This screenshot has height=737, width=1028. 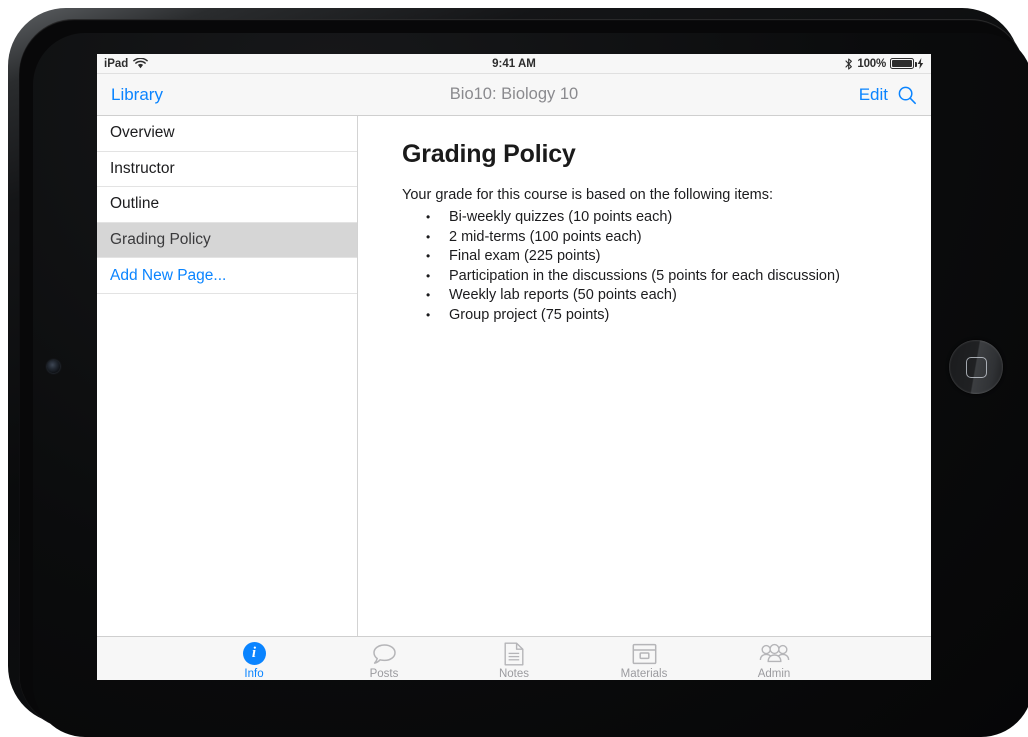 What do you see at coordinates (53, 366) in the screenshot?
I see `front-camera-icon` at bounding box center [53, 366].